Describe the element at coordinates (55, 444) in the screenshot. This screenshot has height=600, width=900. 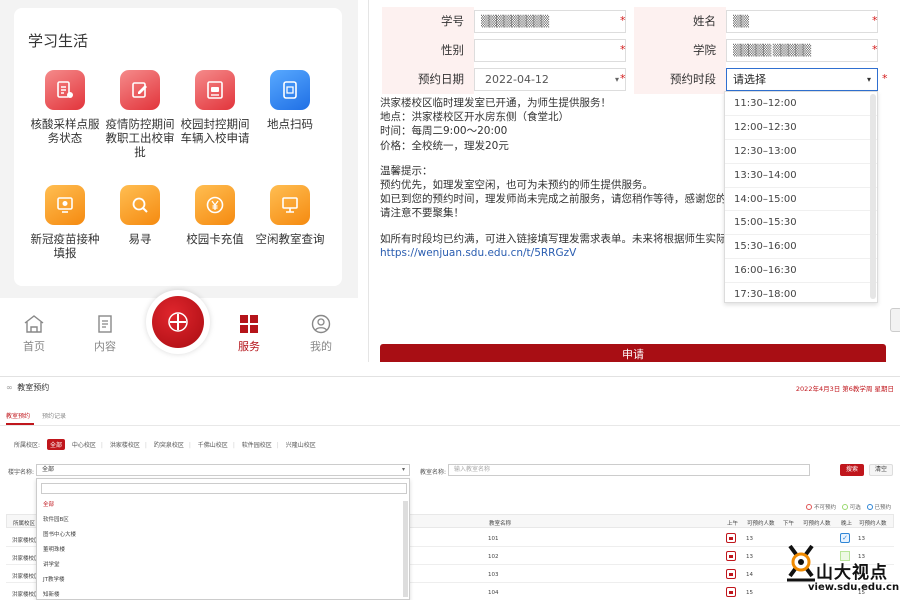
I see `campus-option-all: 全部` at that location.